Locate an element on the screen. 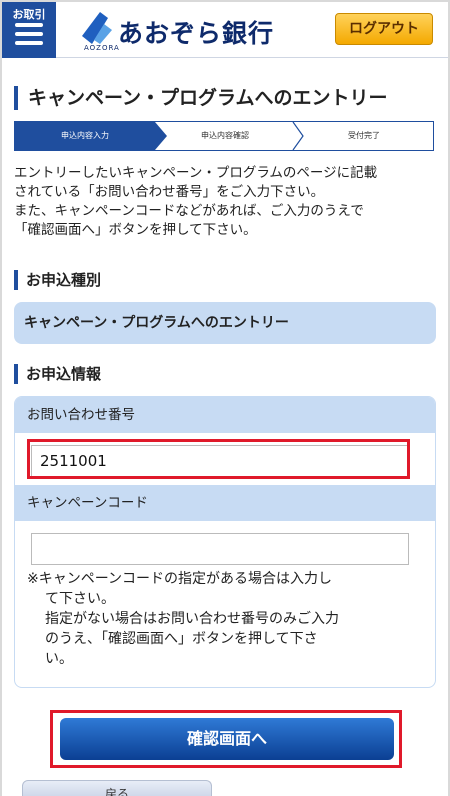  note-line: ※キャンペーンコードの指定がある場合は入力し is located at coordinates (180, 579).